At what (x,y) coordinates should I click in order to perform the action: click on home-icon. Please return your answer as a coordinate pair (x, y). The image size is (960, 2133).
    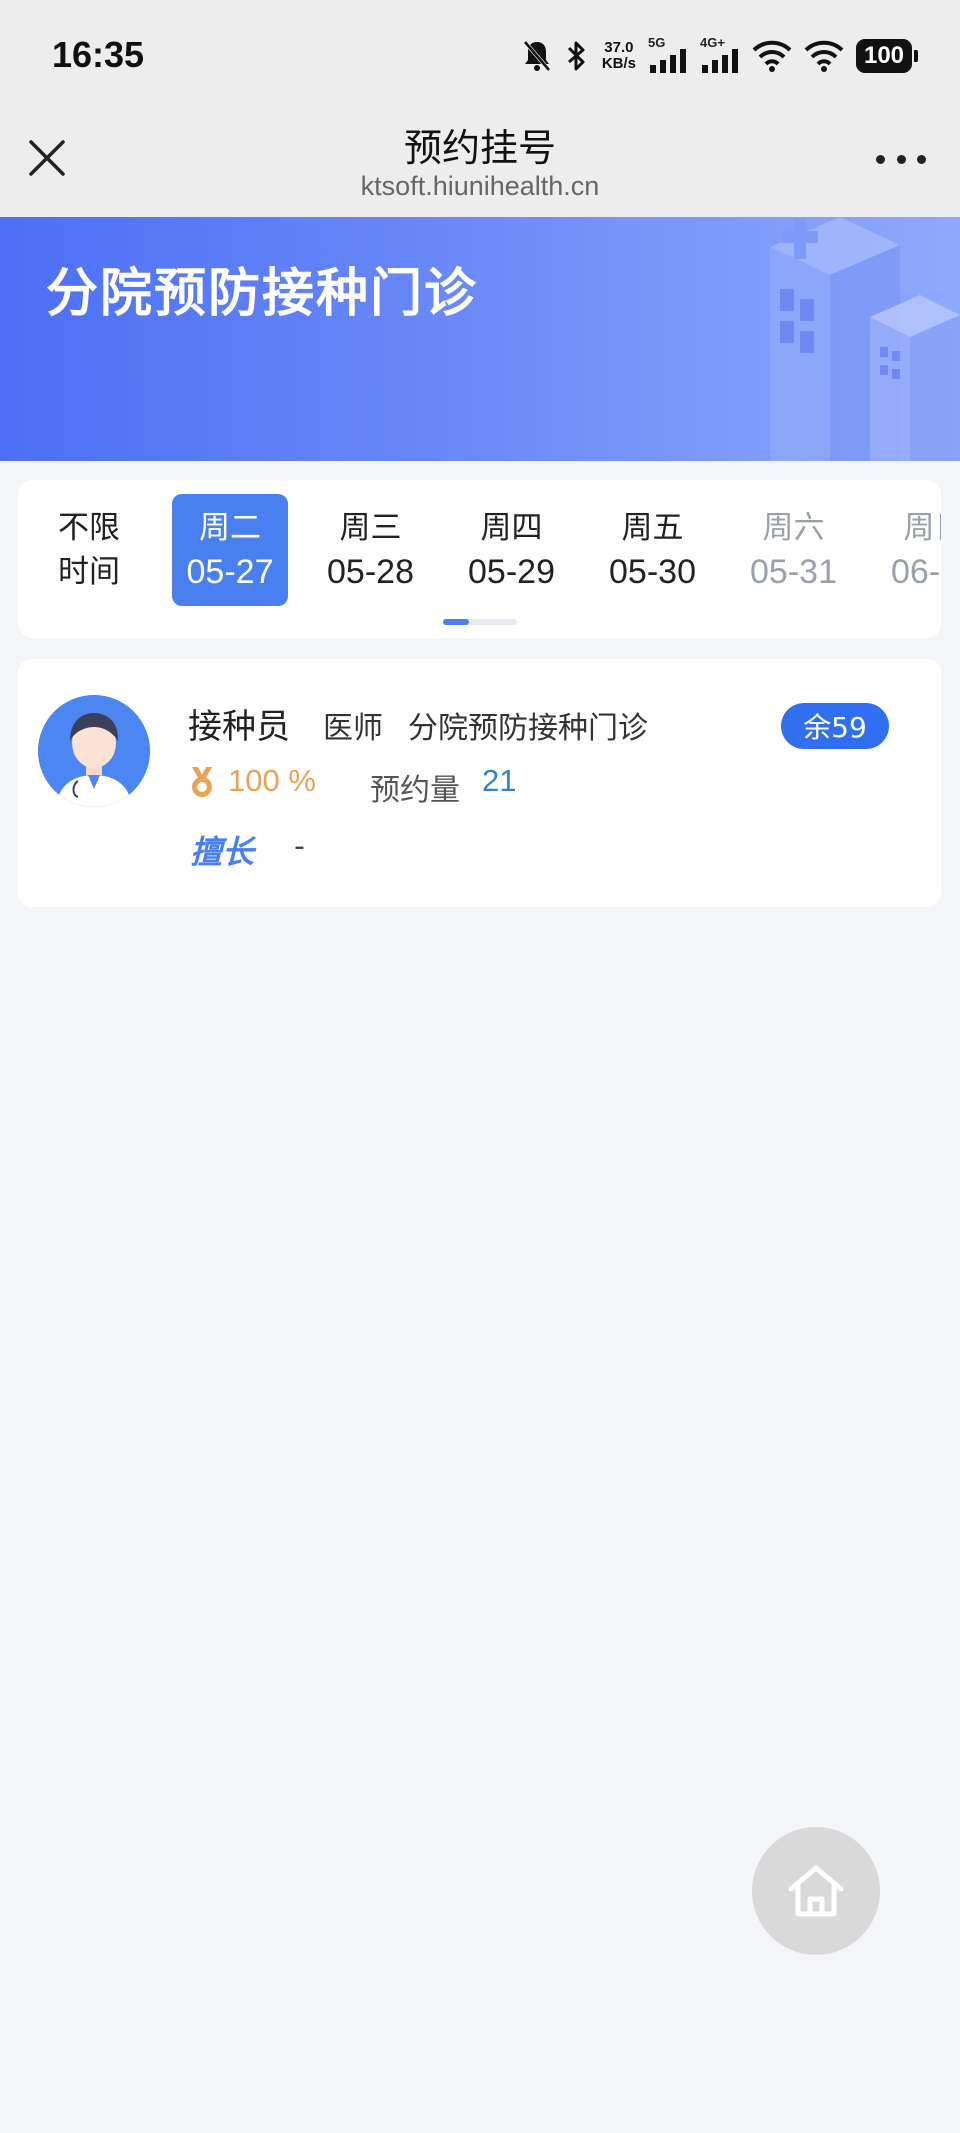
    Looking at the image, I should click on (816, 1891).